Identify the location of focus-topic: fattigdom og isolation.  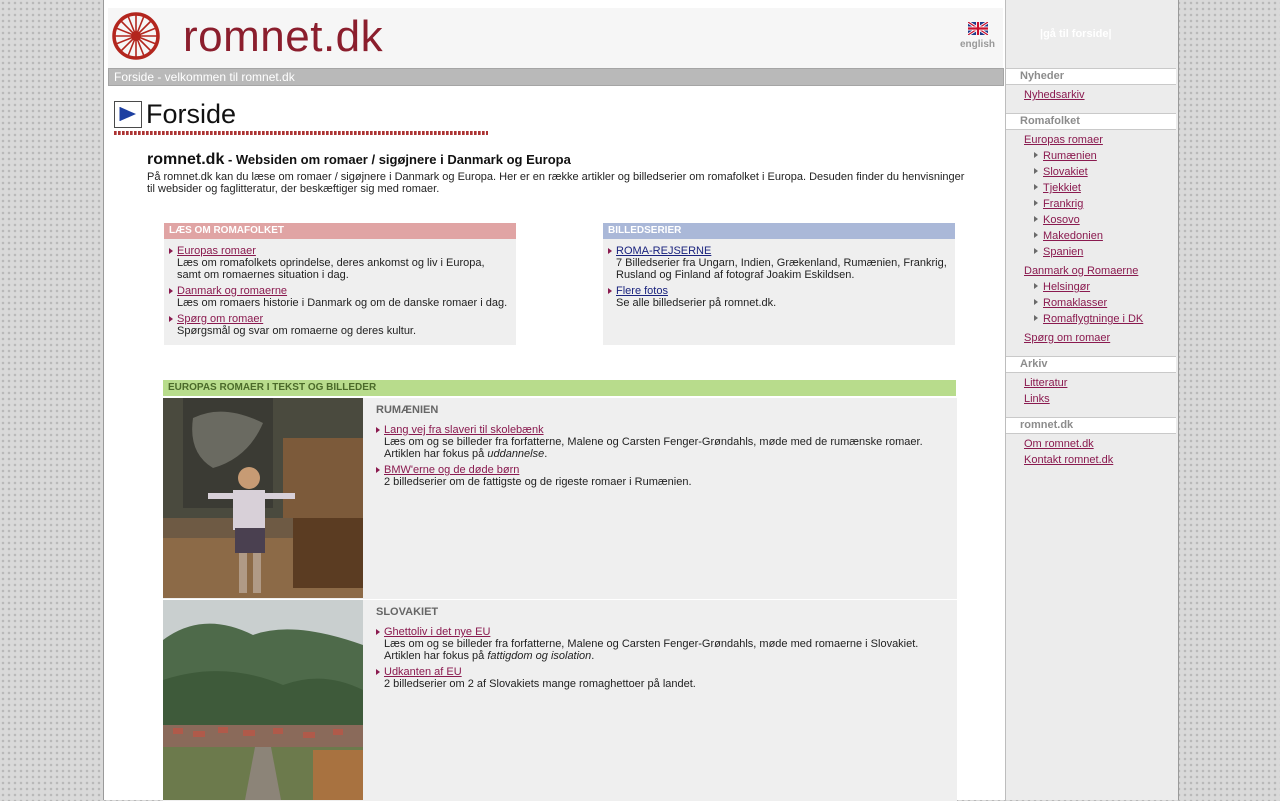
(539, 656).